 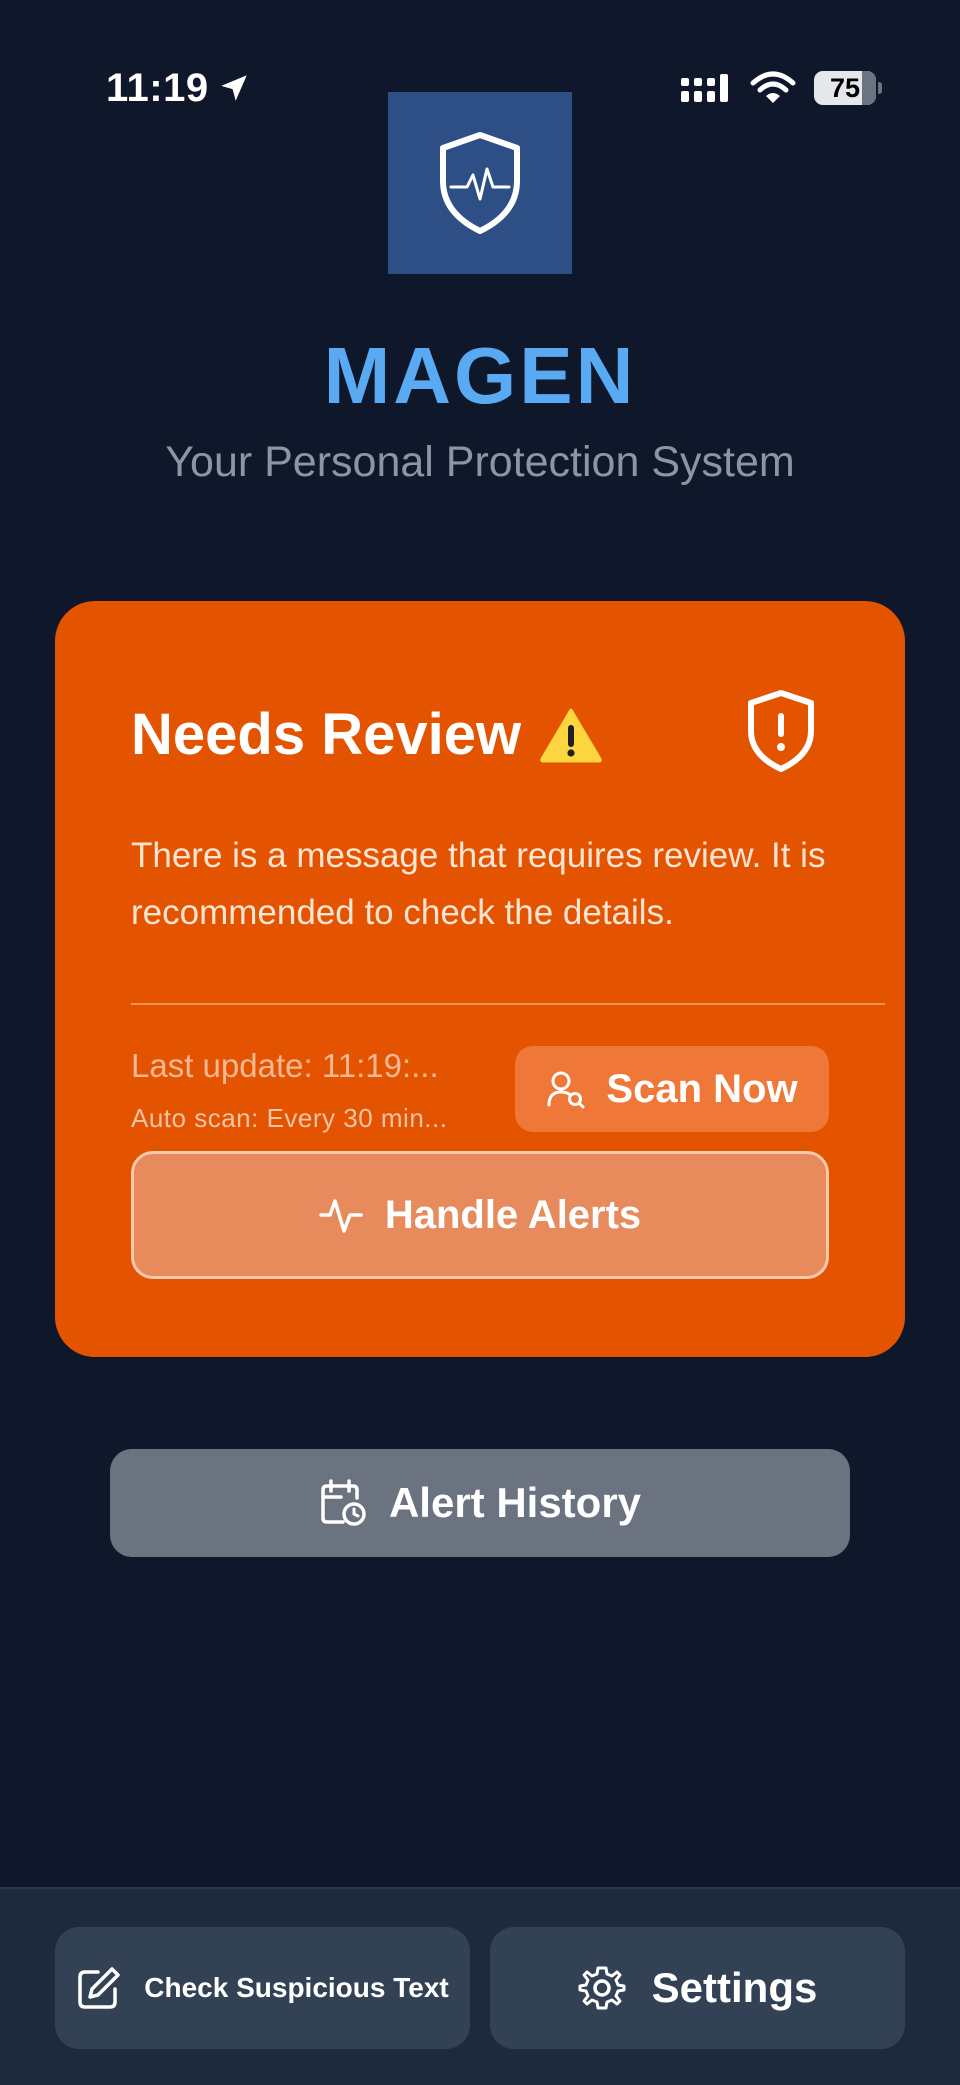 What do you see at coordinates (566, 1089) in the screenshot?
I see `user-search-icon` at bounding box center [566, 1089].